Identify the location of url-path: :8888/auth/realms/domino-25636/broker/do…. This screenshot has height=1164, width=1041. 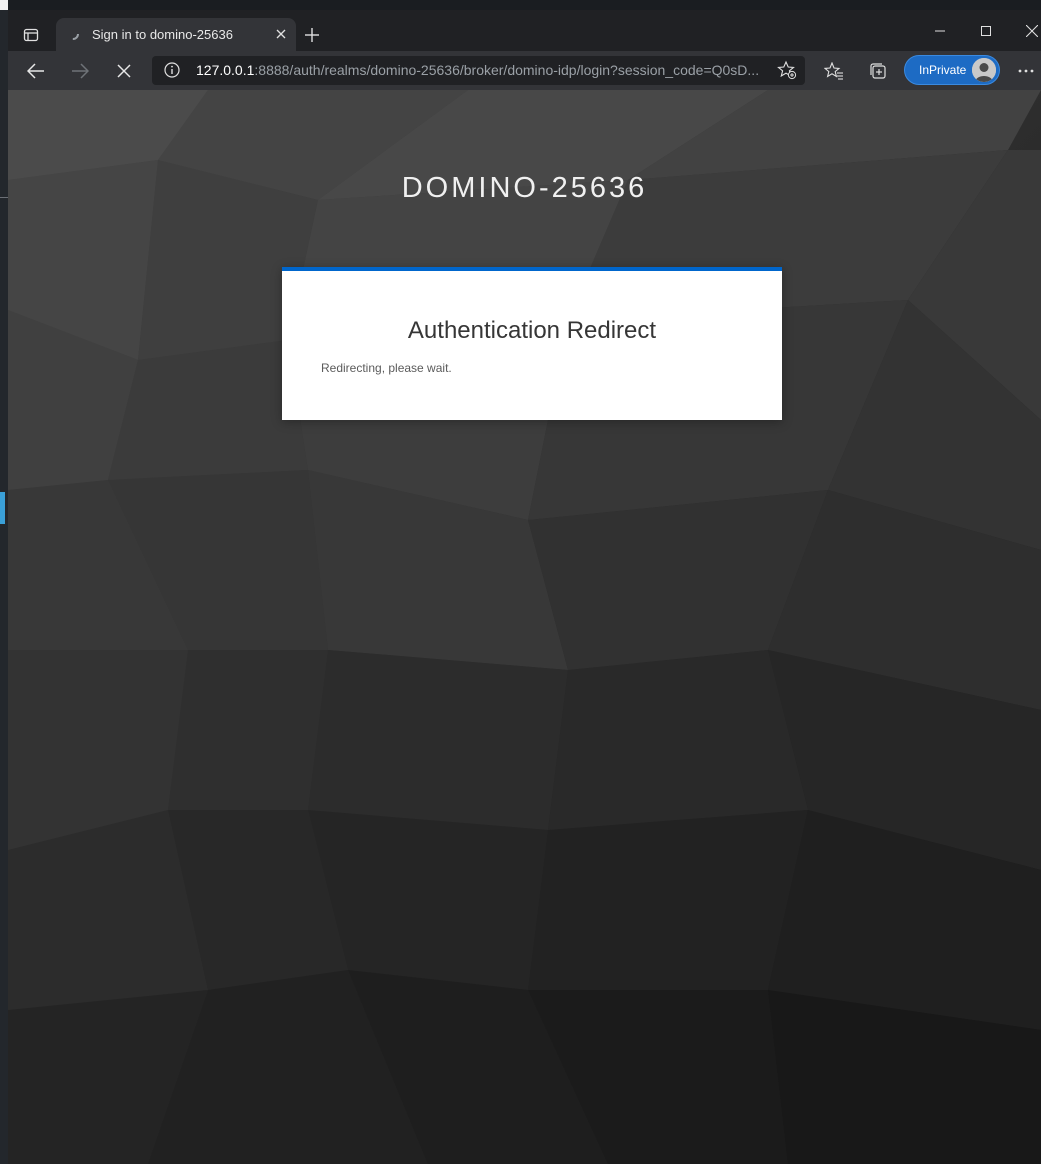
(507, 70).